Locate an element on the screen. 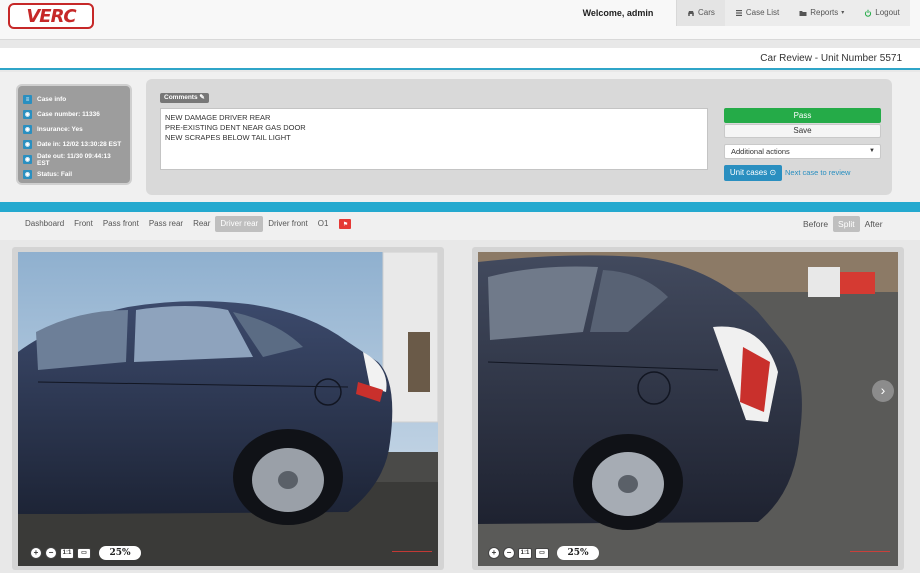  case-number: ◉ Case number: 11336 is located at coordinates (74, 114).